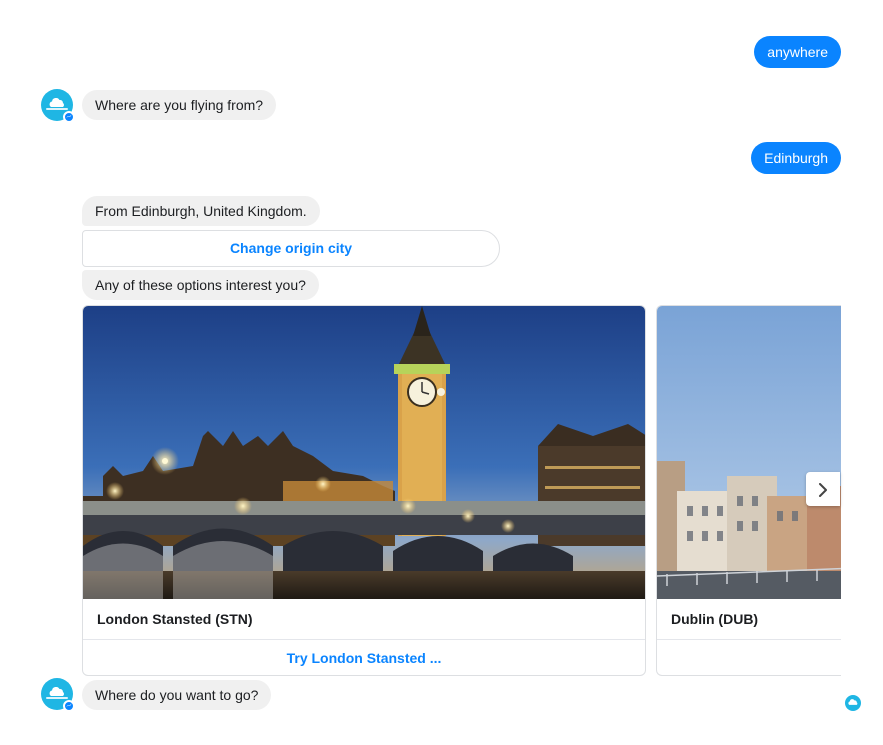 The width and height of the screenshot is (883, 745). I want to click on button-label: Change origin city, so click(291, 248).